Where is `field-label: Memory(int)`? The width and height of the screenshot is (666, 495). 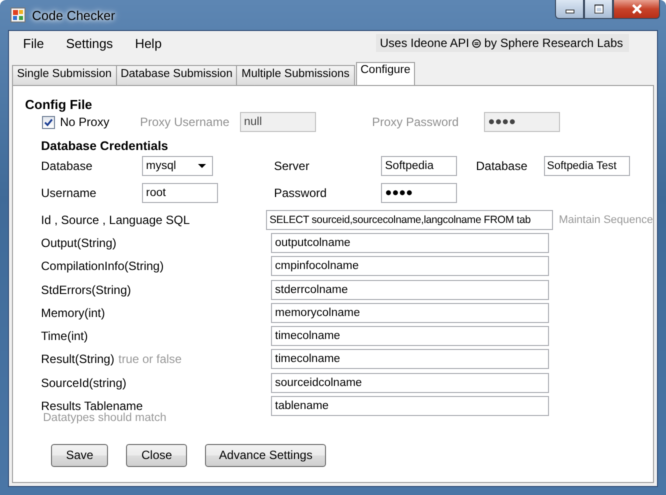 field-label: Memory(int) is located at coordinates (73, 313).